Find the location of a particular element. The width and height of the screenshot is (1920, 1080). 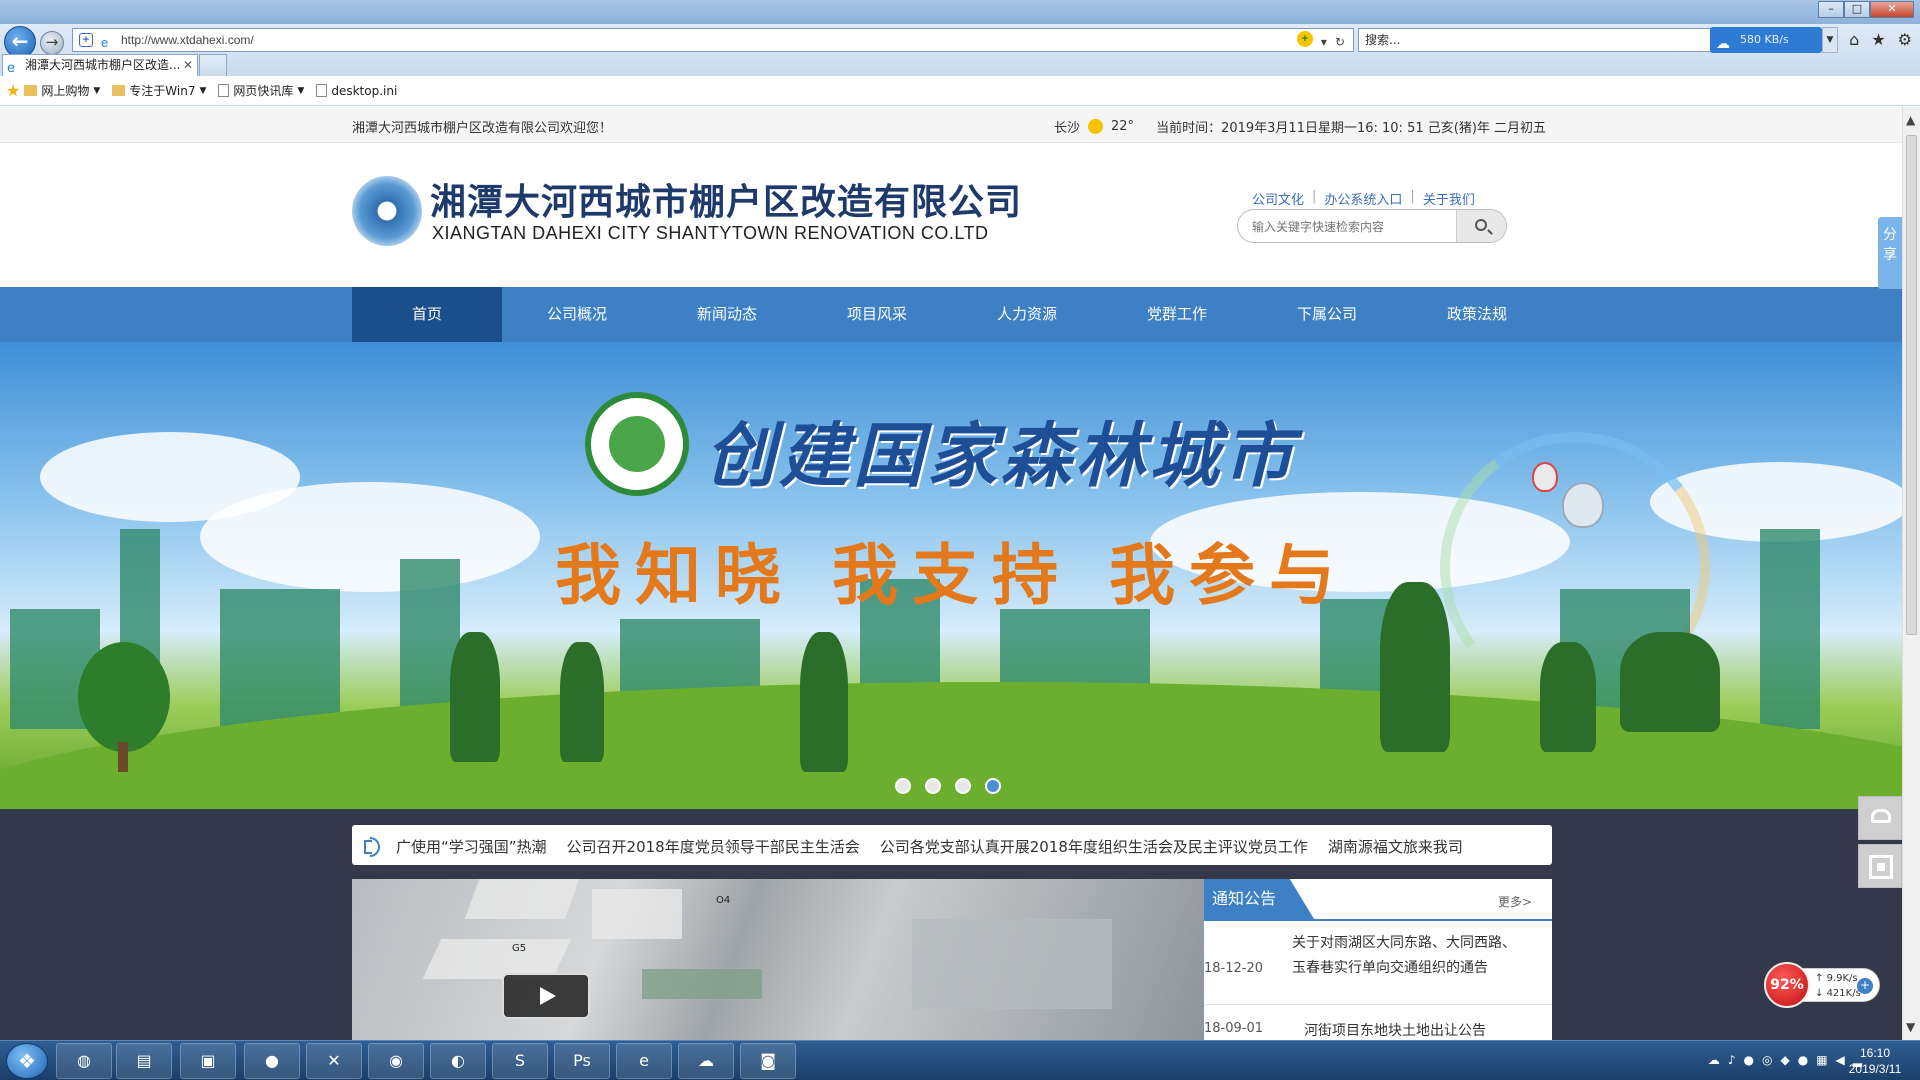

taskbar-app-360-icon: ◍ is located at coordinates (84, 1061).